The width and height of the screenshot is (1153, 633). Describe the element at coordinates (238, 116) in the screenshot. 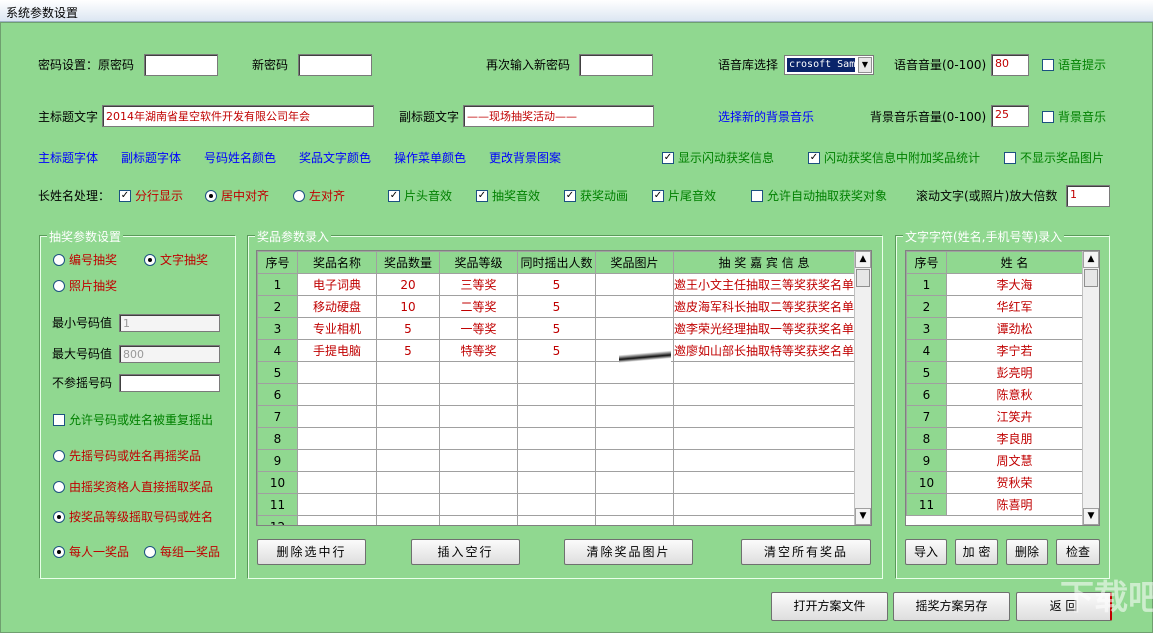

I see `main-title-input: 2014年湖南省星空软件开发有限公司年会` at that location.